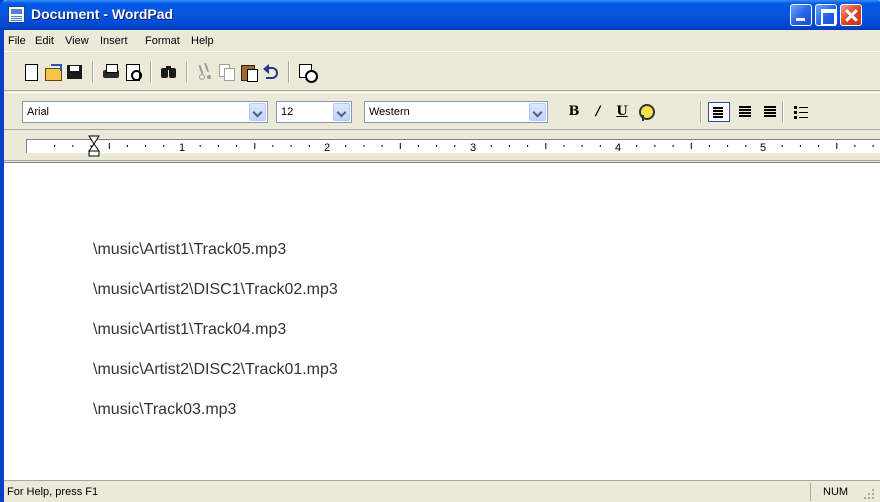  Describe the element at coordinates (182, 148) in the screenshot. I see `ruler-number-1: 1` at that location.